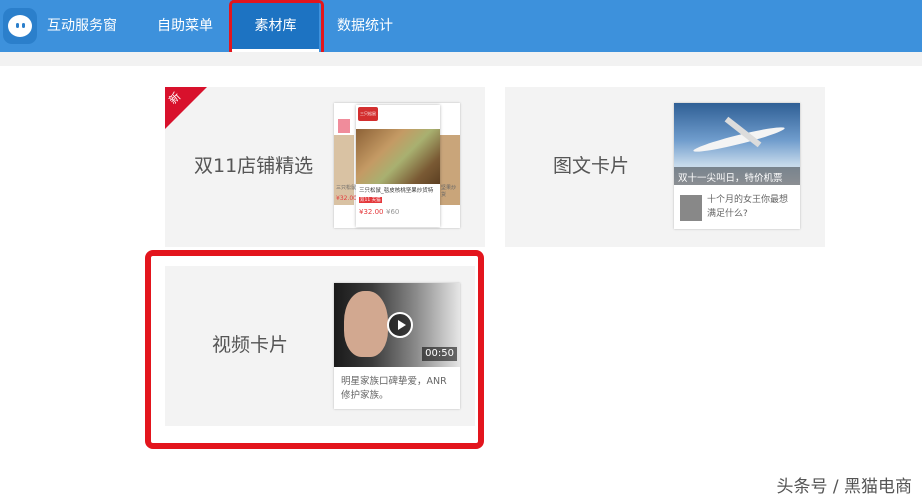 The width and height of the screenshot is (922, 503). I want to click on product-title: 三只松鼠_毯皮核桃坚果炒货特, so click(396, 191).